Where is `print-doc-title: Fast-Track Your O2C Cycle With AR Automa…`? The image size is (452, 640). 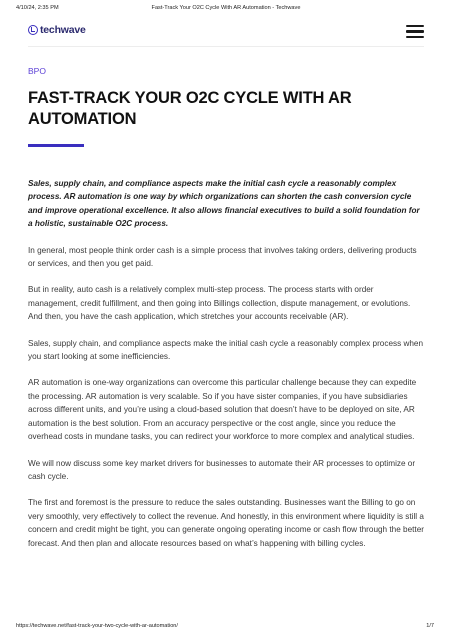
print-doc-title: Fast-Track Your O2C Cycle With AR Automa… is located at coordinates (226, 8).